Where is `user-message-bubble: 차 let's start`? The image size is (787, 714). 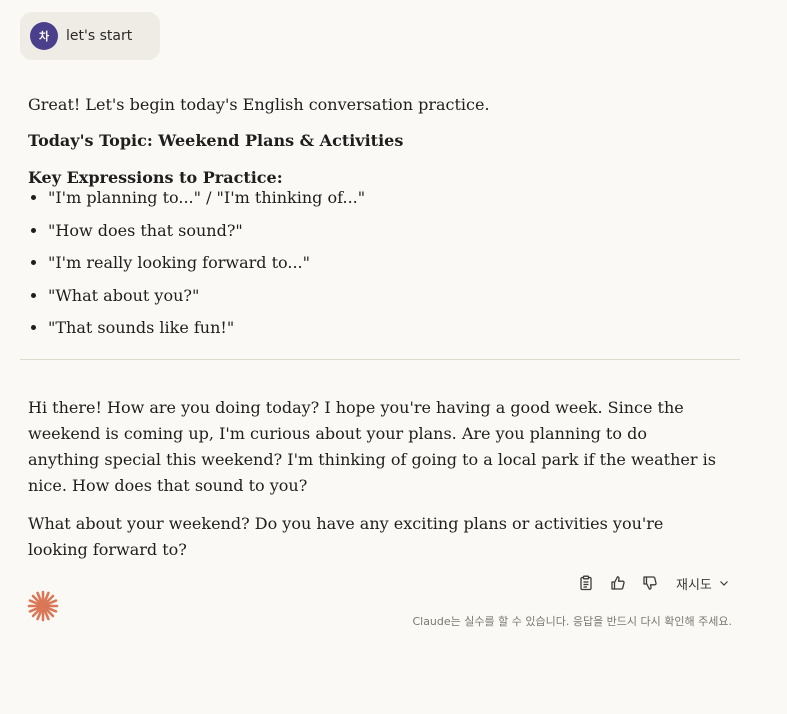 user-message-bubble: 차 let's start is located at coordinates (90, 36).